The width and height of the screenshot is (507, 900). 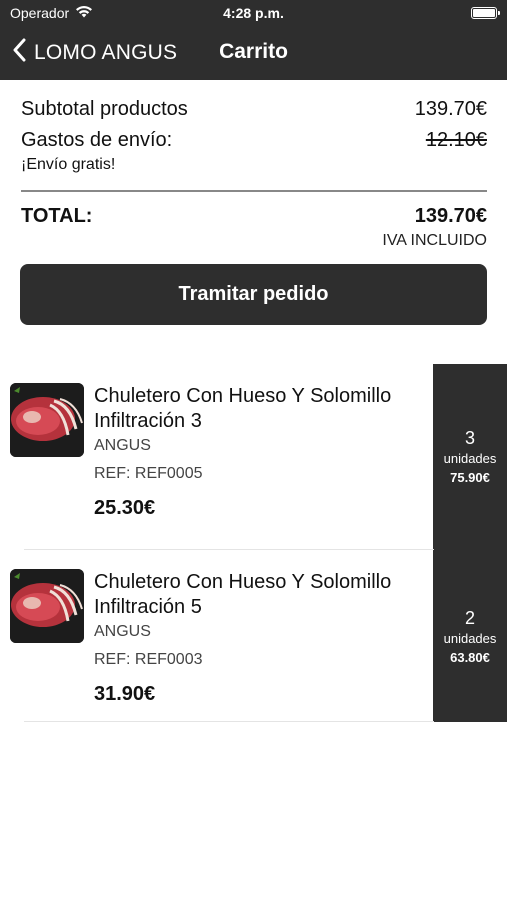 I want to click on quantity-count: 2, so click(x=469, y=618).